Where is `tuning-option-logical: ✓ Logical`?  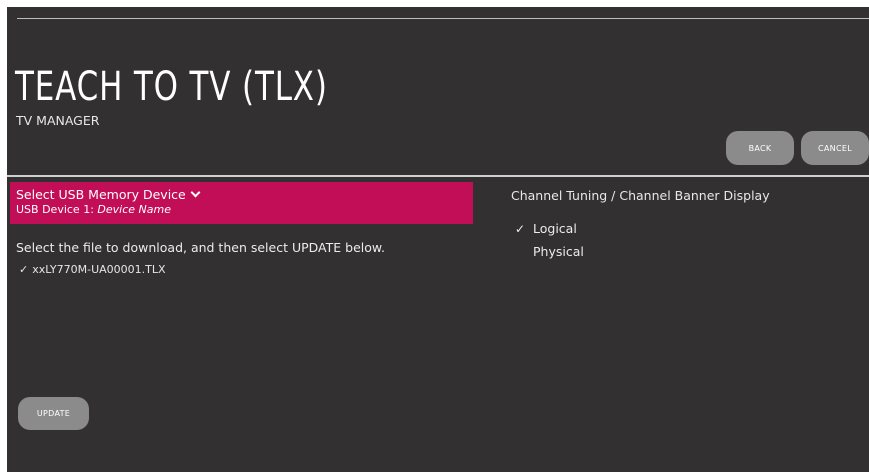
tuning-option-logical: ✓ Logical is located at coordinates (546, 228).